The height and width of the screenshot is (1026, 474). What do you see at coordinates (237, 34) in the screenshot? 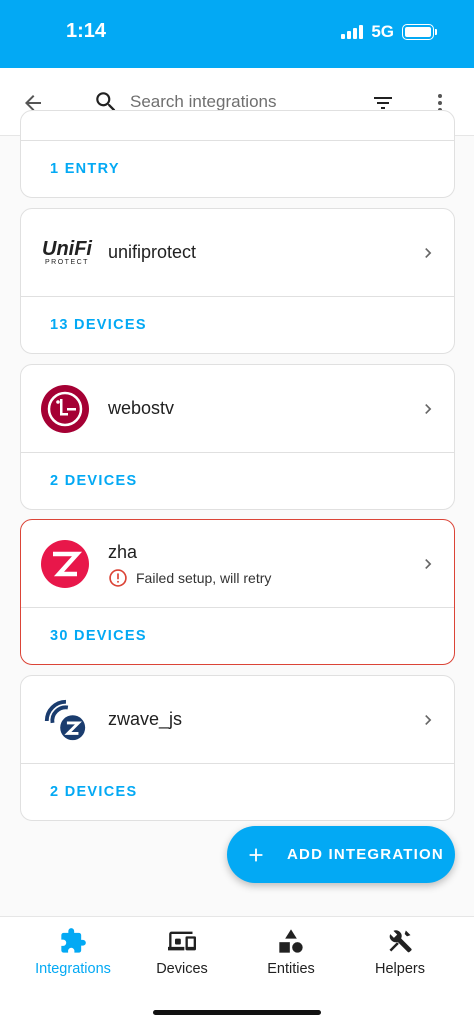
I see `status-bar: 1:14 5G` at bounding box center [237, 34].